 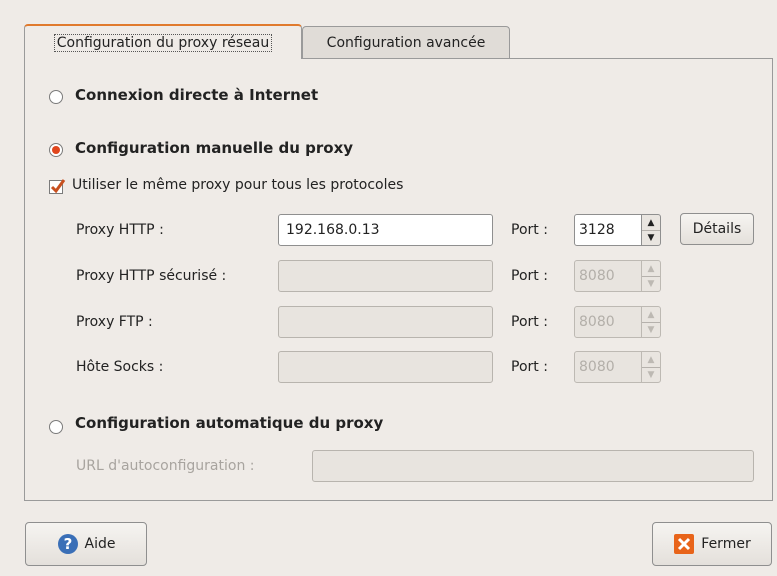 What do you see at coordinates (684, 544) in the screenshot?
I see `close-icon` at bounding box center [684, 544].